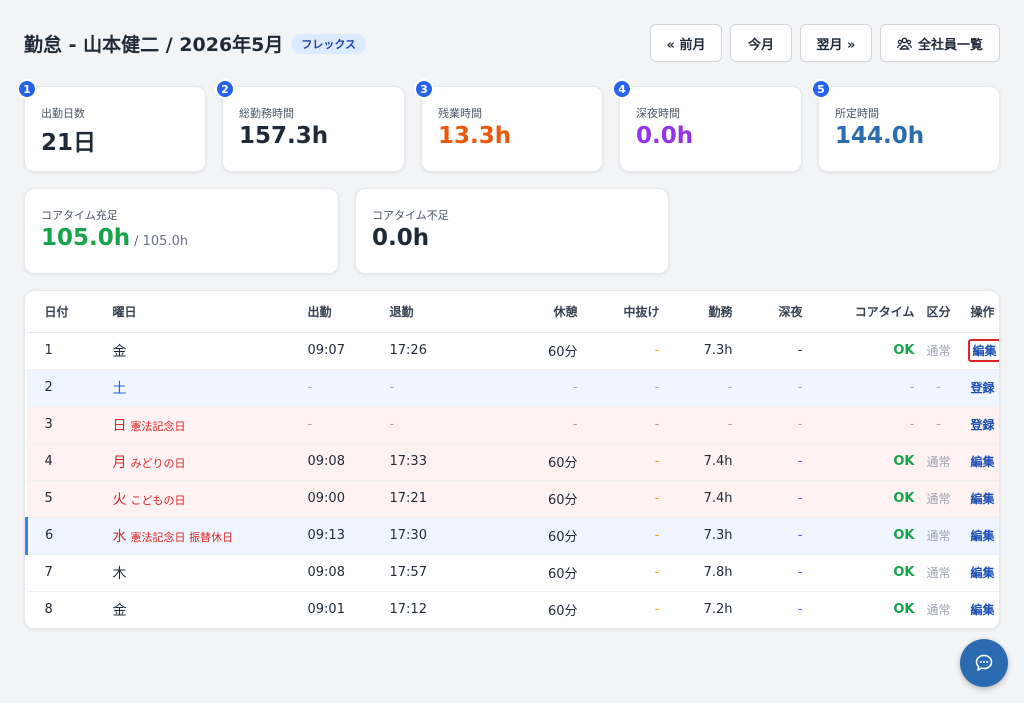 This screenshot has height=703, width=1024. I want to click on holiday-name: こどもの日, so click(158, 500).